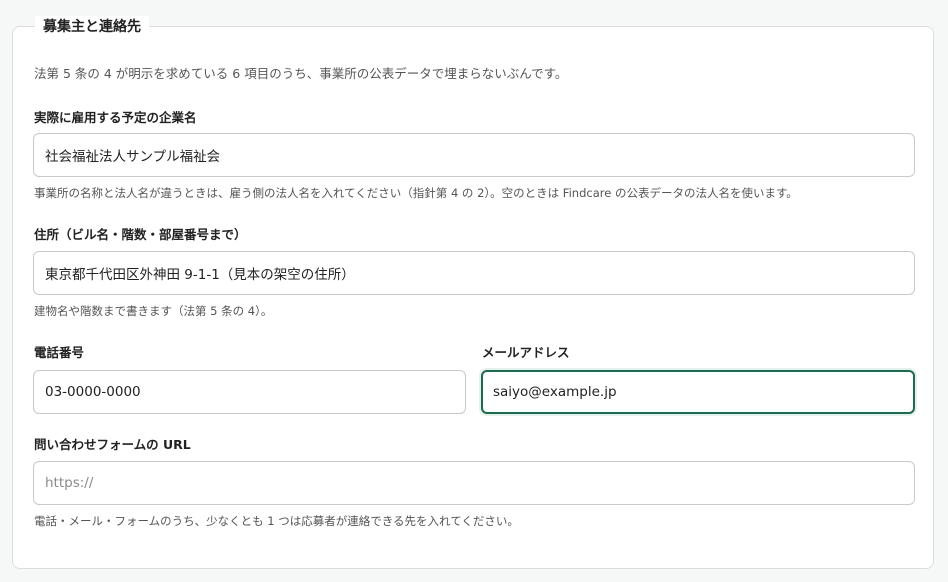 The height and width of the screenshot is (582, 948). What do you see at coordinates (153, 311) in the screenshot?
I see `address-help: 建物名や階数まで書きます（法第 5 条の 4）。` at bounding box center [153, 311].